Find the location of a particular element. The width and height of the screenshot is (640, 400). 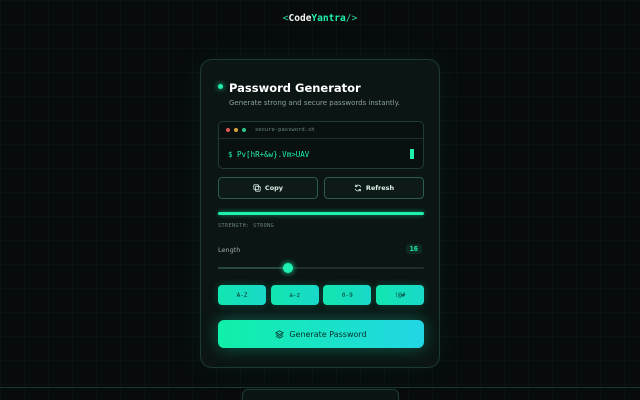

card-header: Password Generator is located at coordinates (289, 88).